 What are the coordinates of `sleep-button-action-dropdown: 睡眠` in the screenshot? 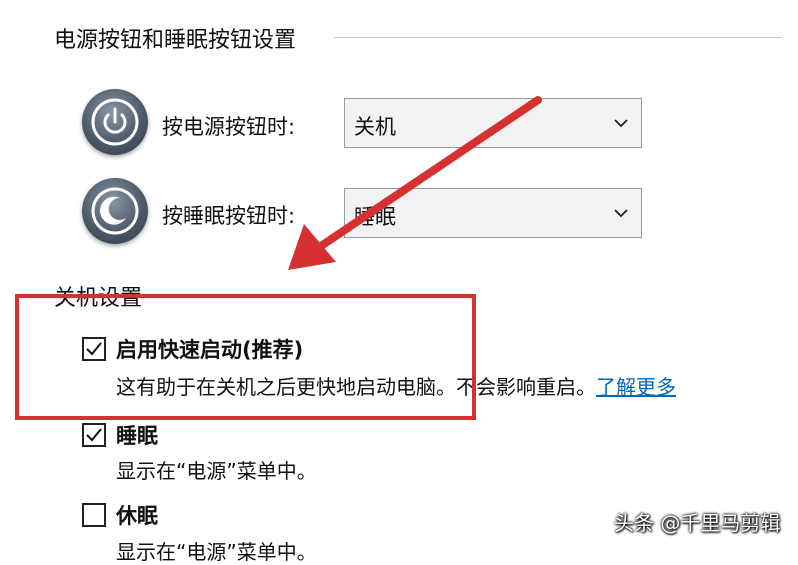 It's located at (493, 213).